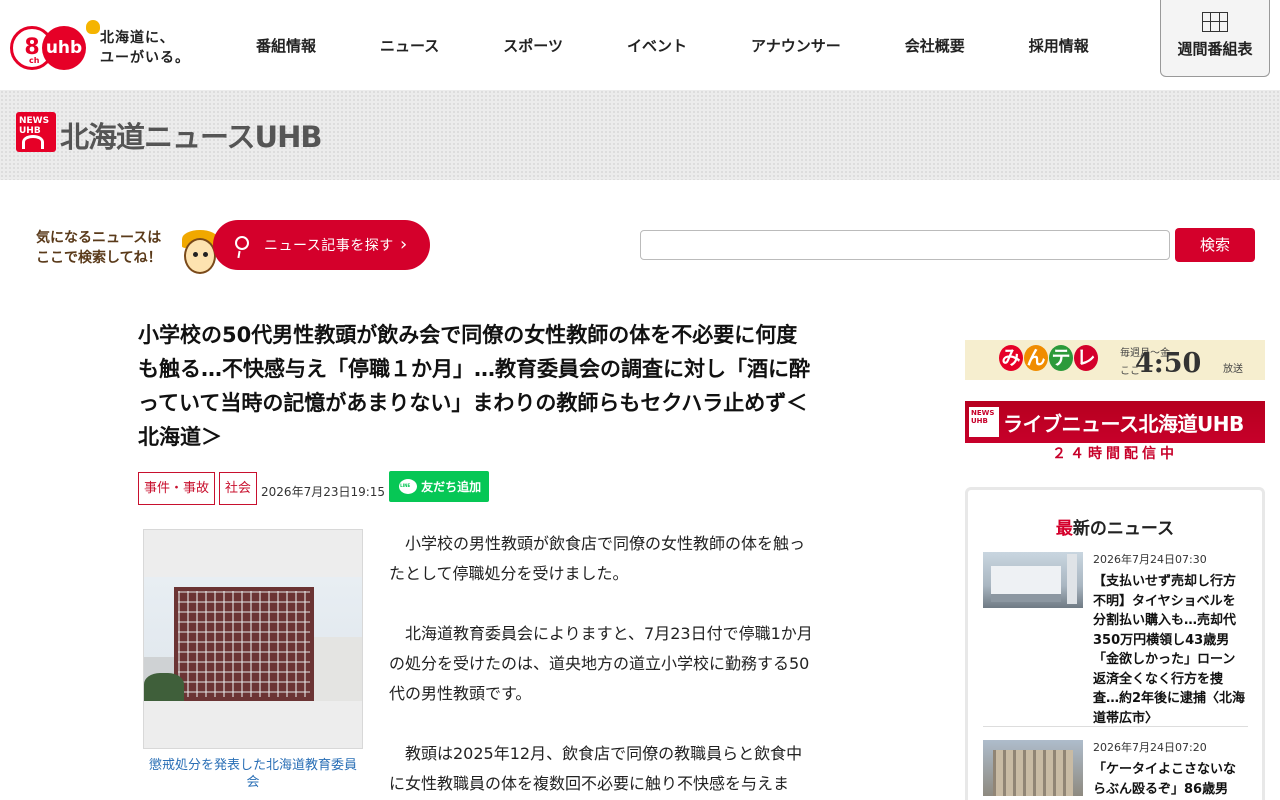 This screenshot has width=1280, height=800. Describe the element at coordinates (93, 27) in the screenshot. I see `mascot-bird-icon` at that location.